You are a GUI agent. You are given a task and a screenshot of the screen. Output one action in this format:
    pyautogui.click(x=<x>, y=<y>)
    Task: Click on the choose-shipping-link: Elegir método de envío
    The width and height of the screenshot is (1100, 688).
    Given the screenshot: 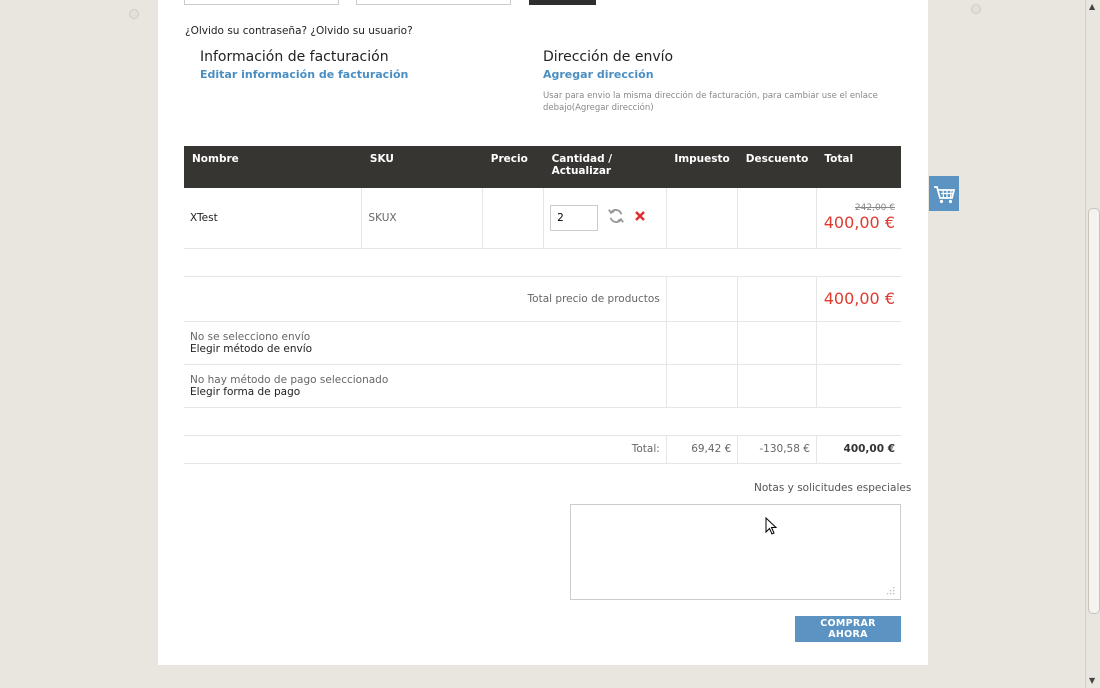 What is the action you would take?
    pyautogui.click(x=251, y=349)
    